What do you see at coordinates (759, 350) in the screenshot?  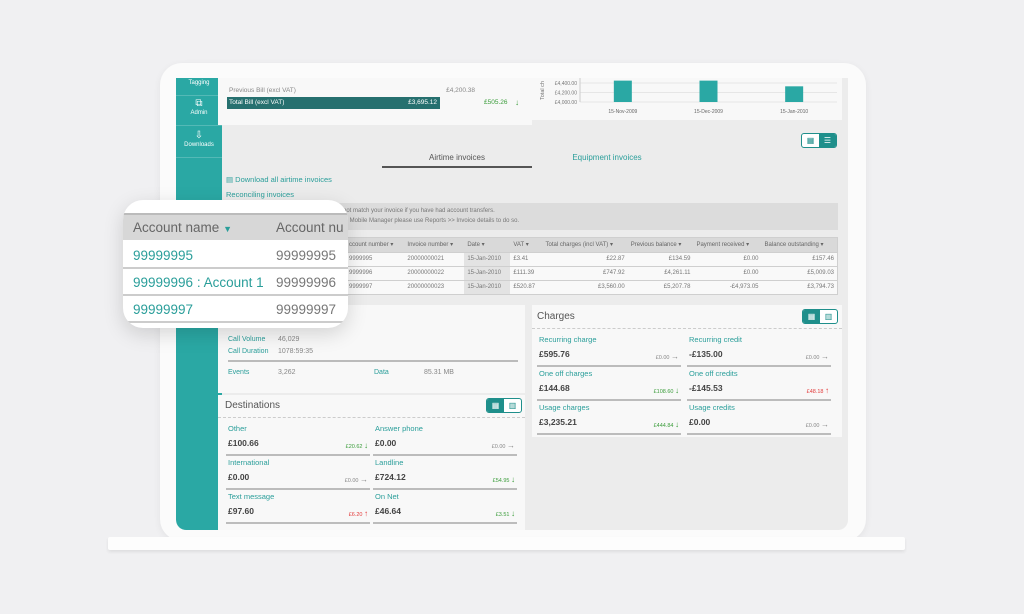 I see `metric-tile: Recurring credit -£135.00 £0.00 →` at bounding box center [759, 350].